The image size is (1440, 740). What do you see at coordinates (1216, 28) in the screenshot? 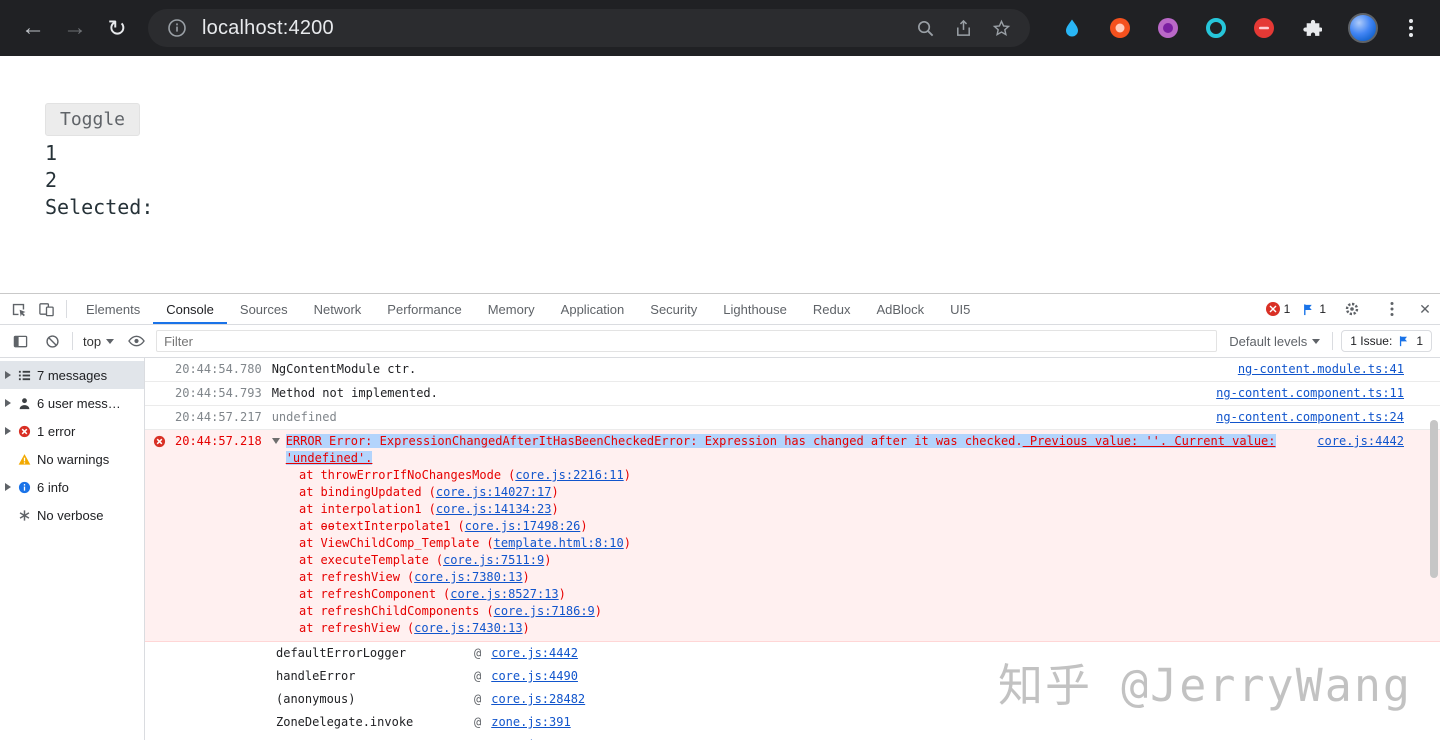
I see `extension-teal-icon` at bounding box center [1216, 28].